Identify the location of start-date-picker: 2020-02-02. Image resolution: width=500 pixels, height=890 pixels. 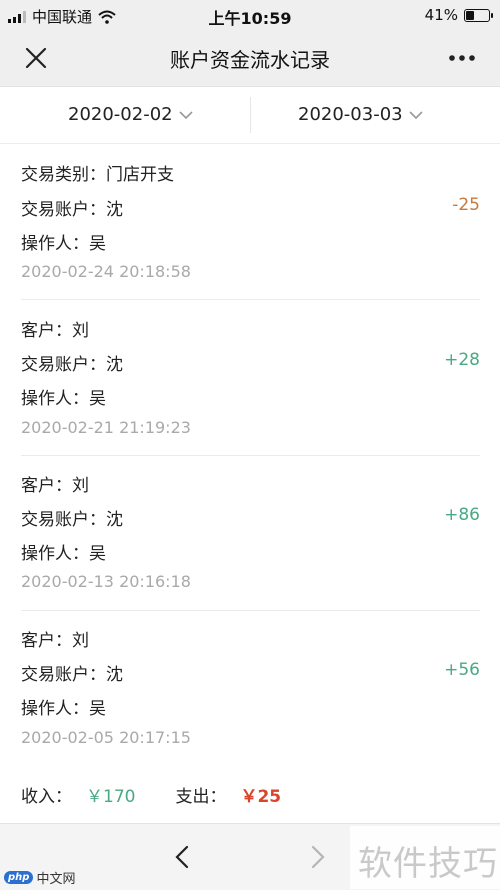
(130, 114).